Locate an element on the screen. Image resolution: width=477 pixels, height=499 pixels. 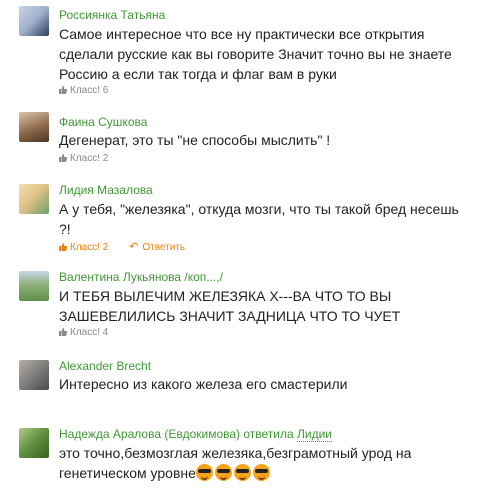
reply-arrow-icon: ↶ is located at coordinates (134, 247).